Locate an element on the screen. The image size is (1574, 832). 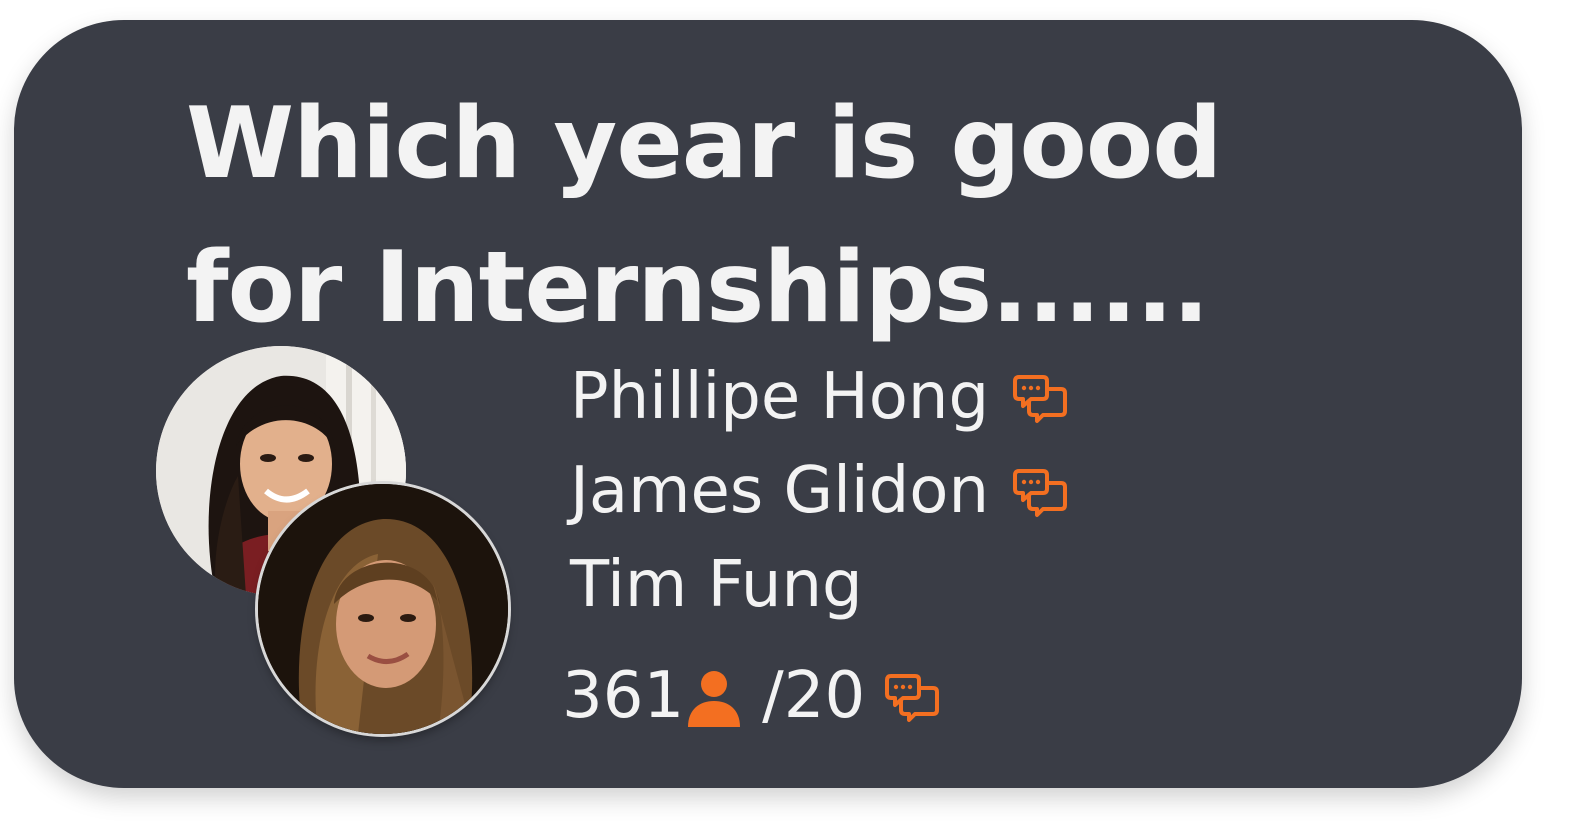
participant-avatar is located at coordinates (383, 609).